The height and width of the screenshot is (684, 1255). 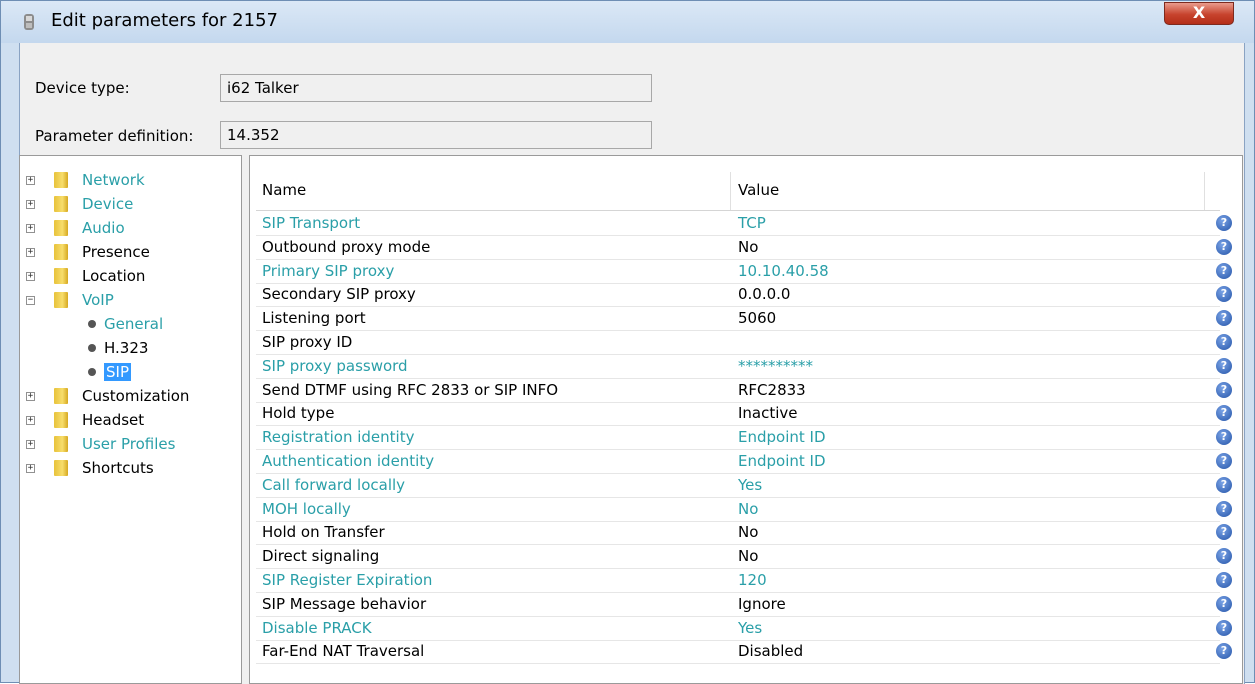 What do you see at coordinates (130, 348) in the screenshot?
I see `tree-item-h-323: H.323` at bounding box center [130, 348].